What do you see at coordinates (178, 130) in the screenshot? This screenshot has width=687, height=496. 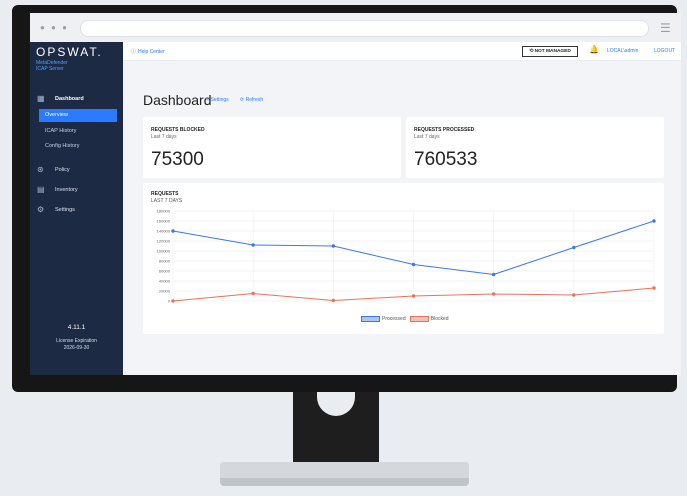 I see `card-title: REQUESTS BLOCKED` at bounding box center [178, 130].